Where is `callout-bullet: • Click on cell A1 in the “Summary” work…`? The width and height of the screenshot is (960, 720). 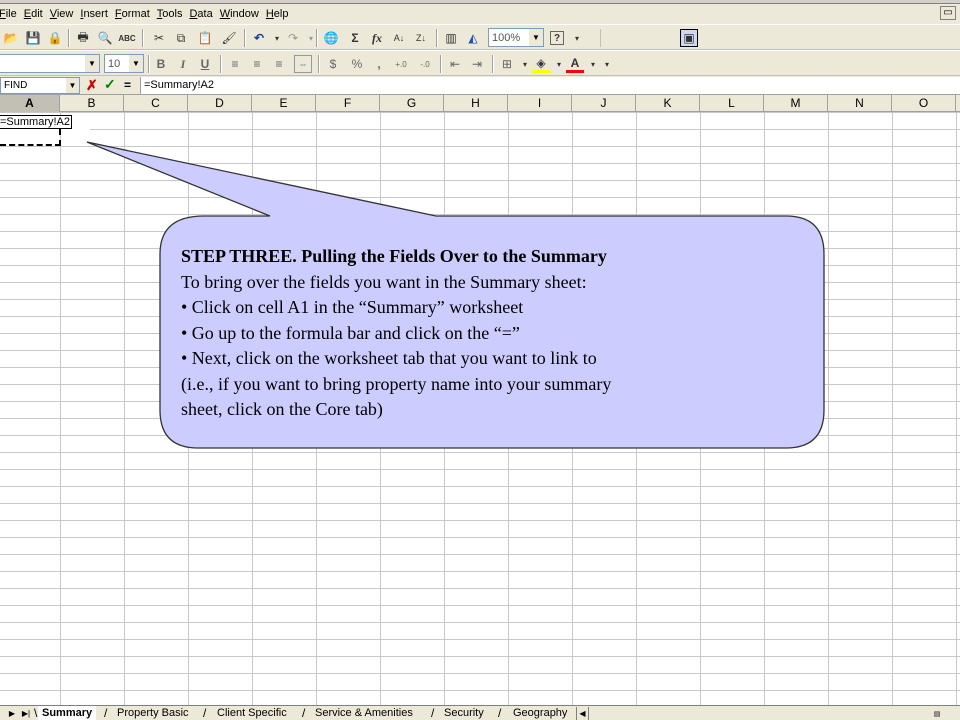
callout-bullet: • Click on cell A1 in the “Summary” work… is located at coordinates (352, 307).